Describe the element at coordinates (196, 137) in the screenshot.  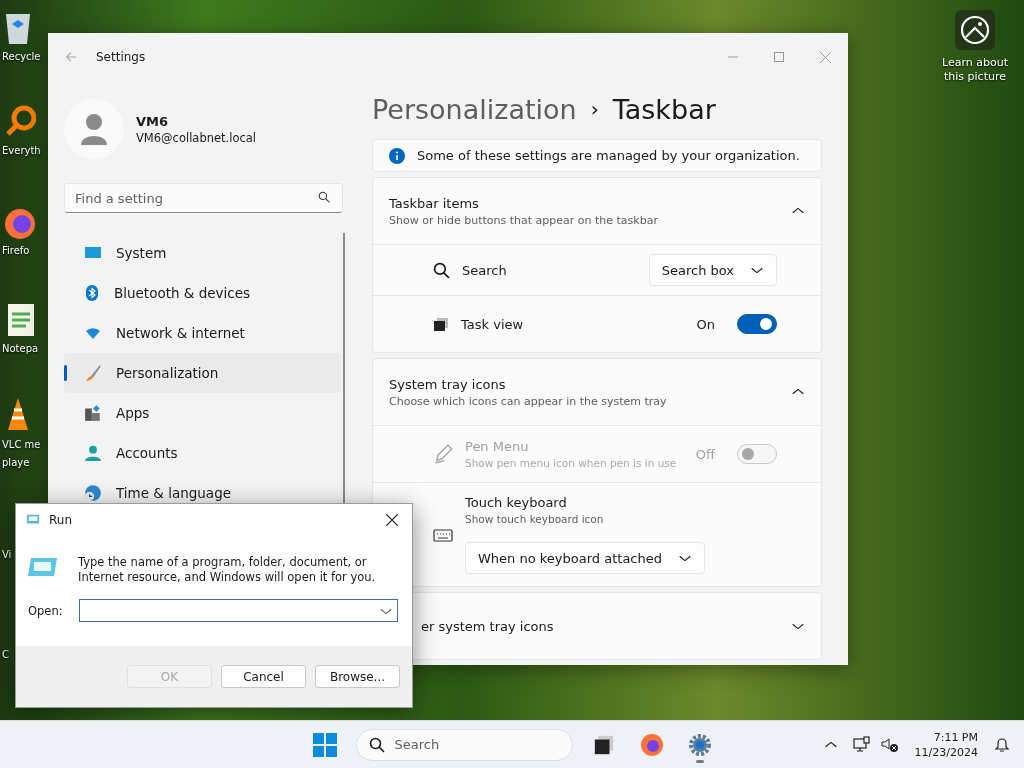
I see `user-email: VM6@collabnet.local` at that location.